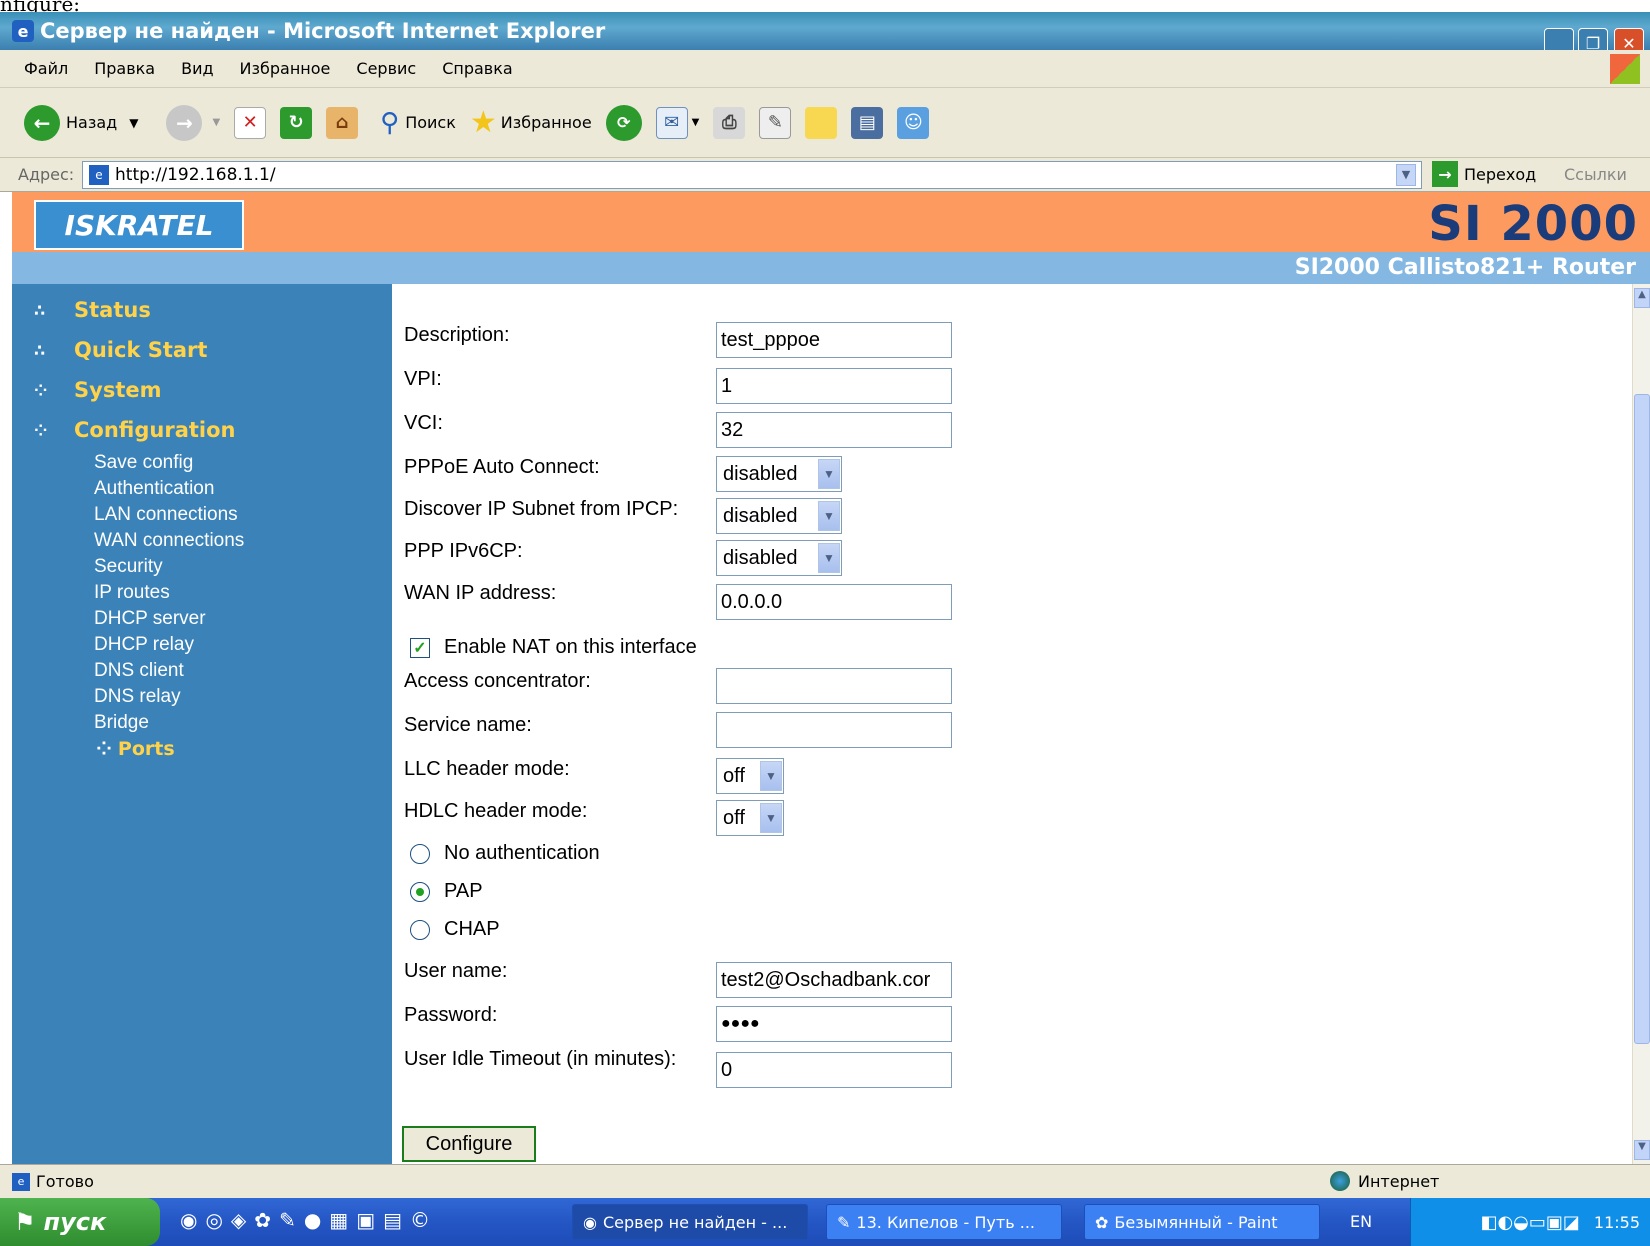 This screenshot has height=1246, width=1650. I want to click on nav-lan-connections: LAN connections, so click(166, 515).